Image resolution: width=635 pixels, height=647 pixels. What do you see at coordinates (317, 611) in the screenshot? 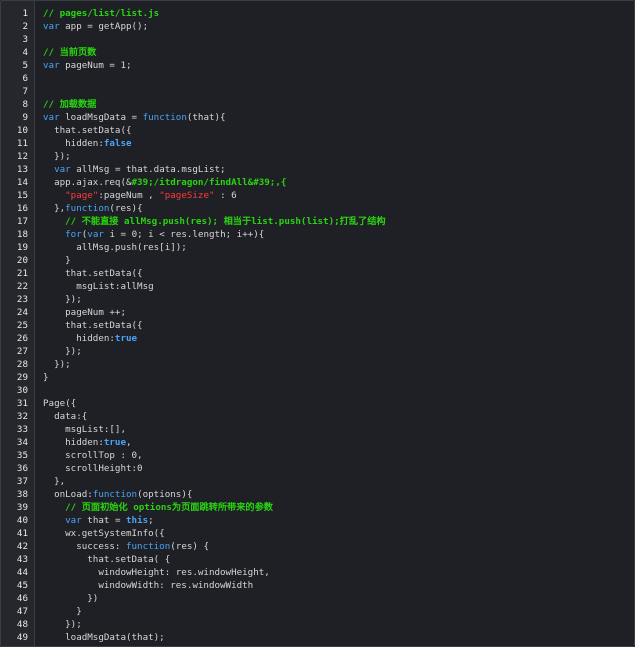
I see `code-line: 47 }` at bounding box center [317, 611].